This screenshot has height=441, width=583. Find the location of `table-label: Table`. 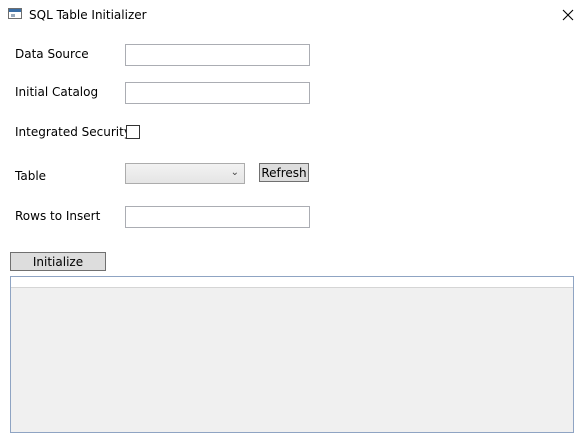

table-label: Table is located at coordinates (31, 176).